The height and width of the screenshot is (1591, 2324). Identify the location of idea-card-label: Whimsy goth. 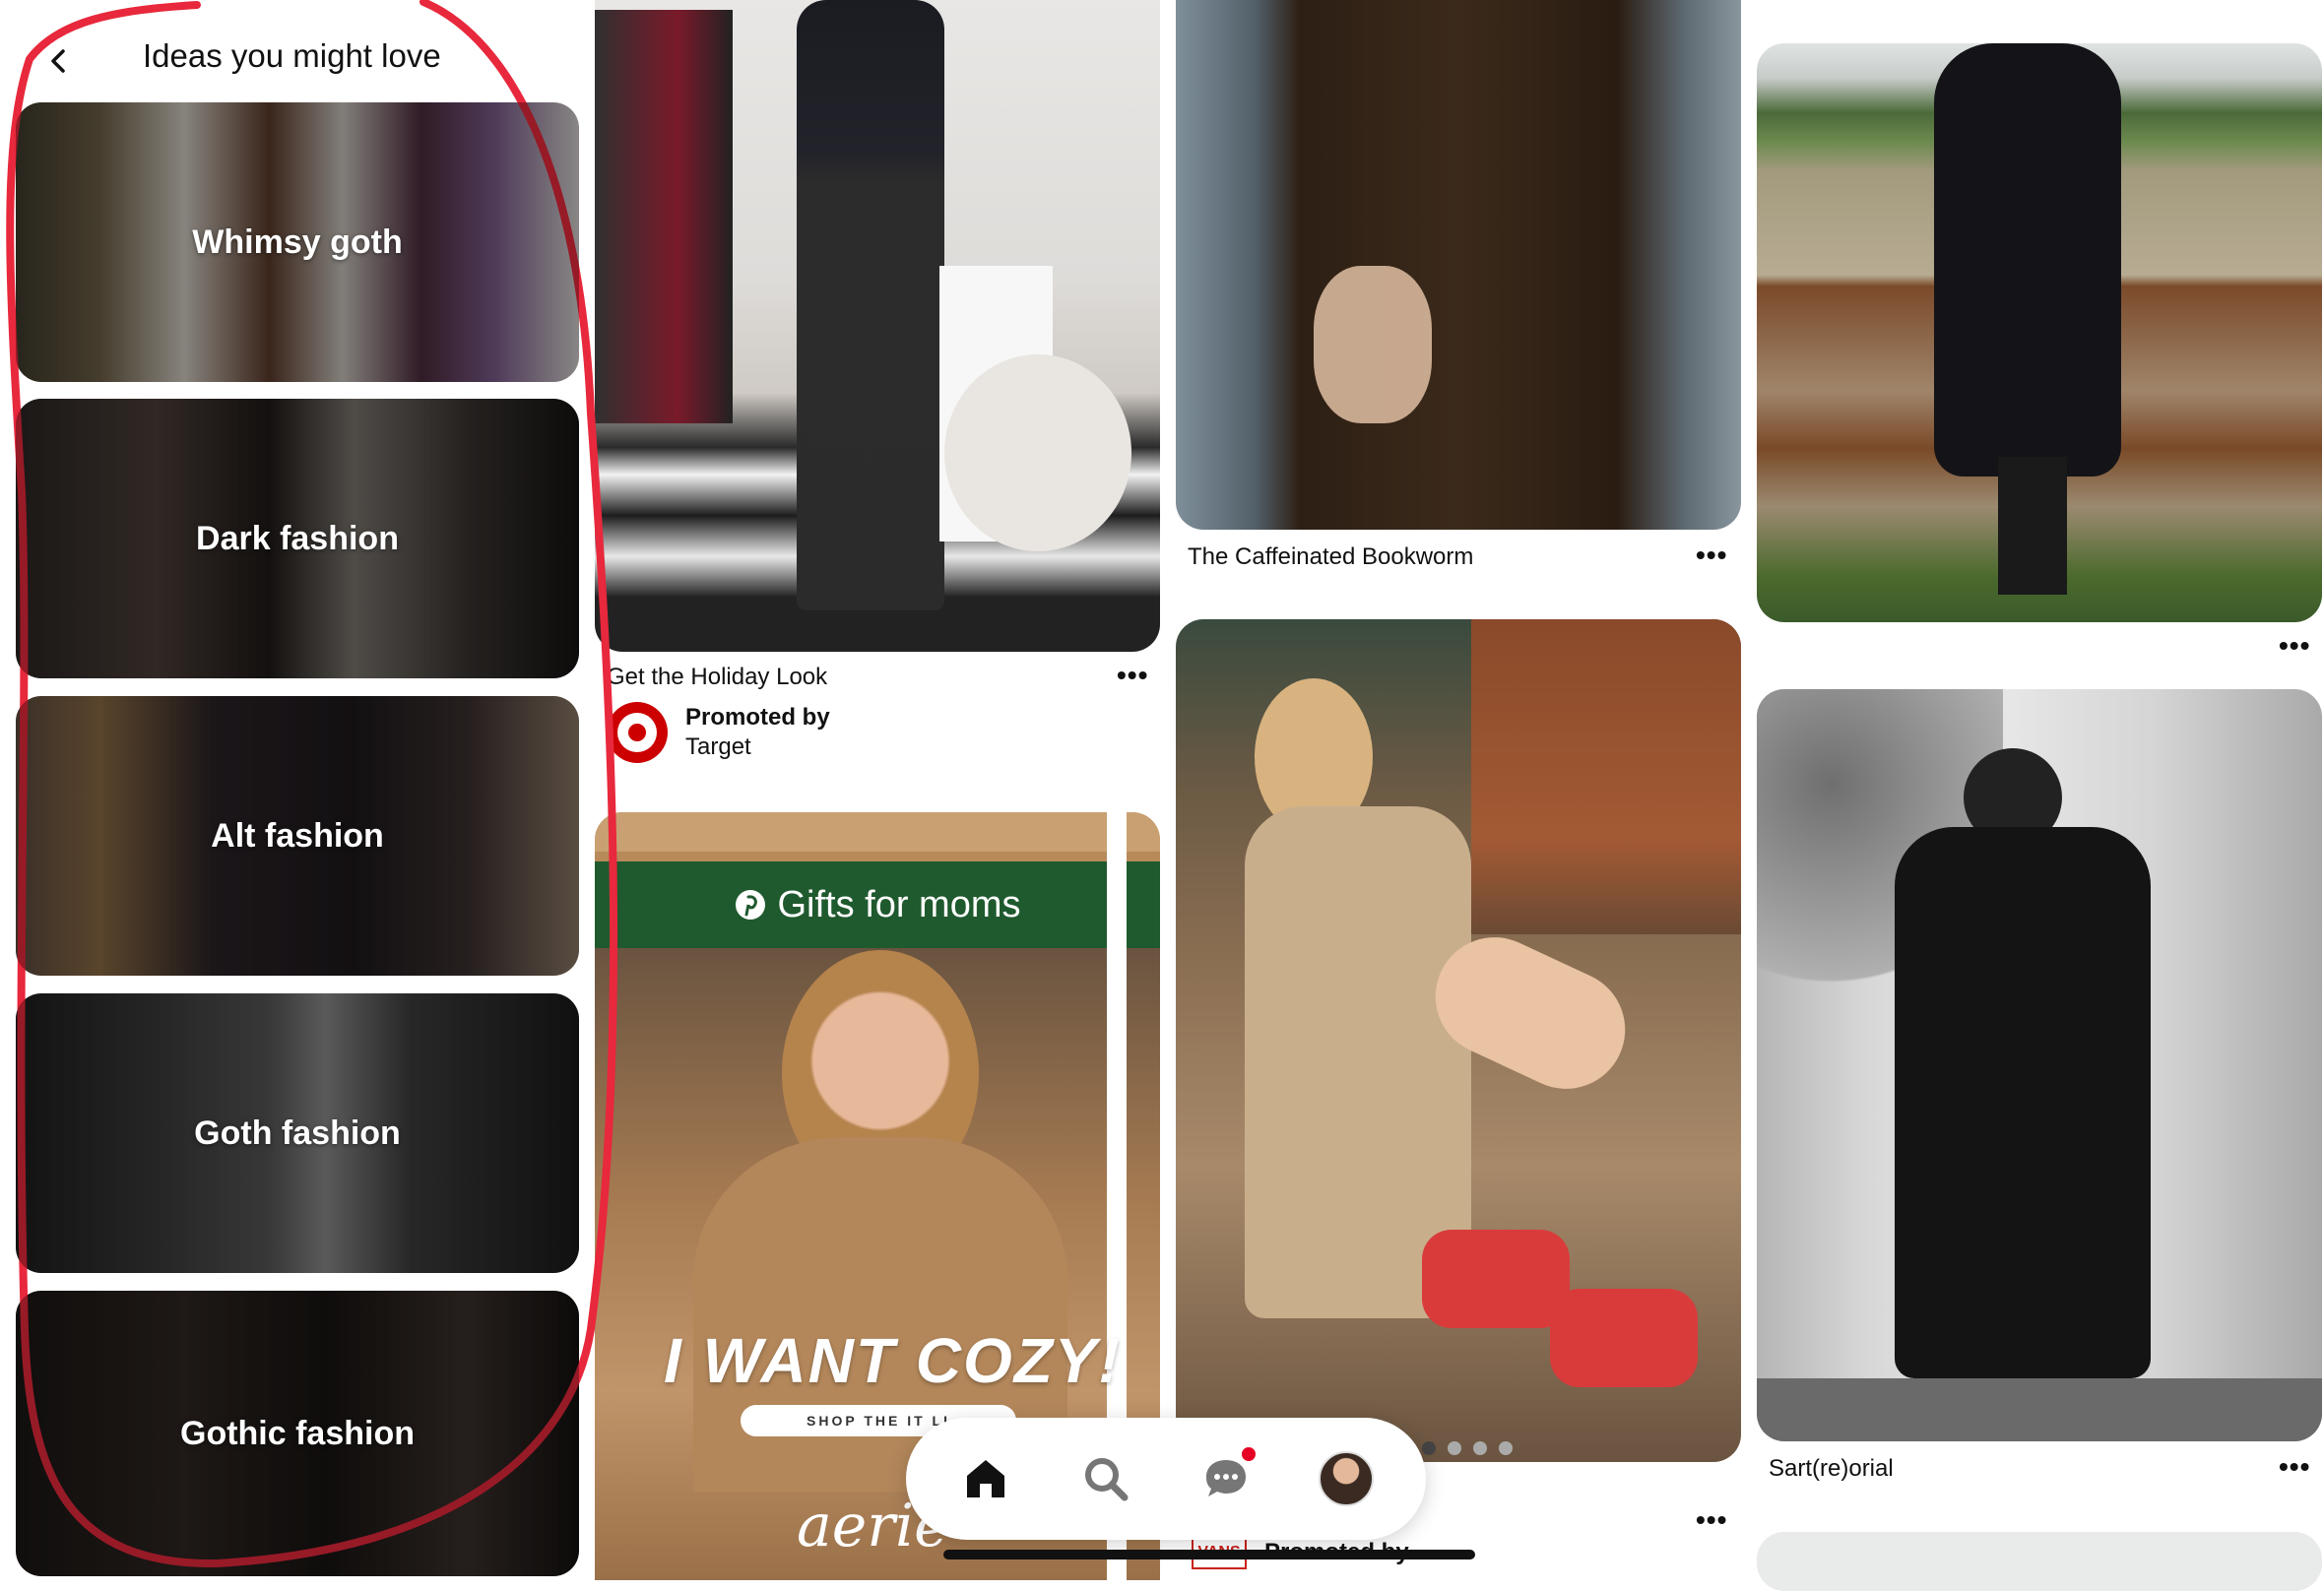
(298, 242).